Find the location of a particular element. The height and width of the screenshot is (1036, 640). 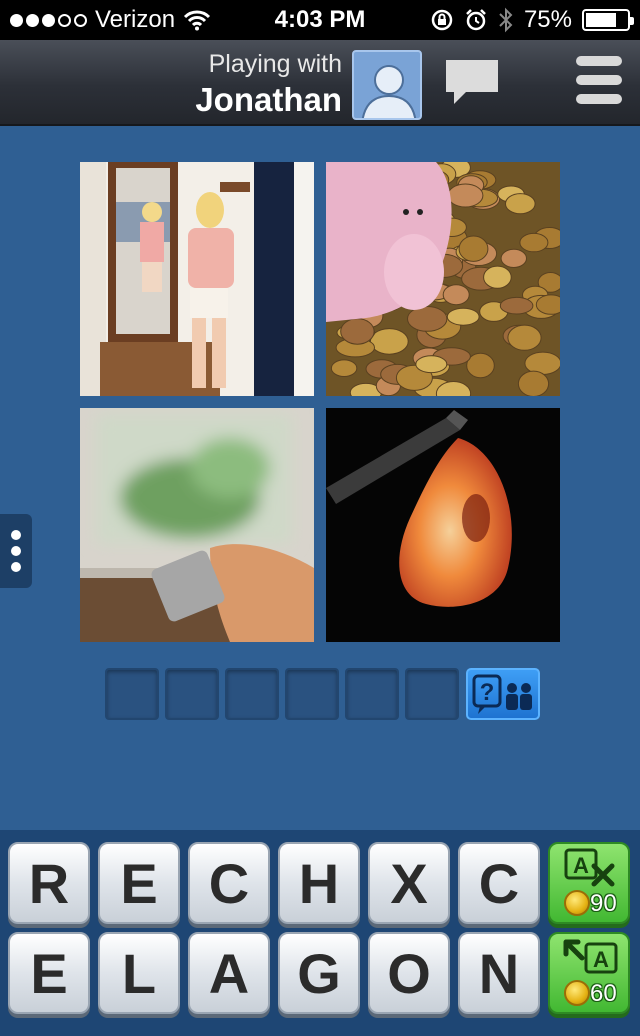

chrysalis-photo is located at coordinates (443, 525).